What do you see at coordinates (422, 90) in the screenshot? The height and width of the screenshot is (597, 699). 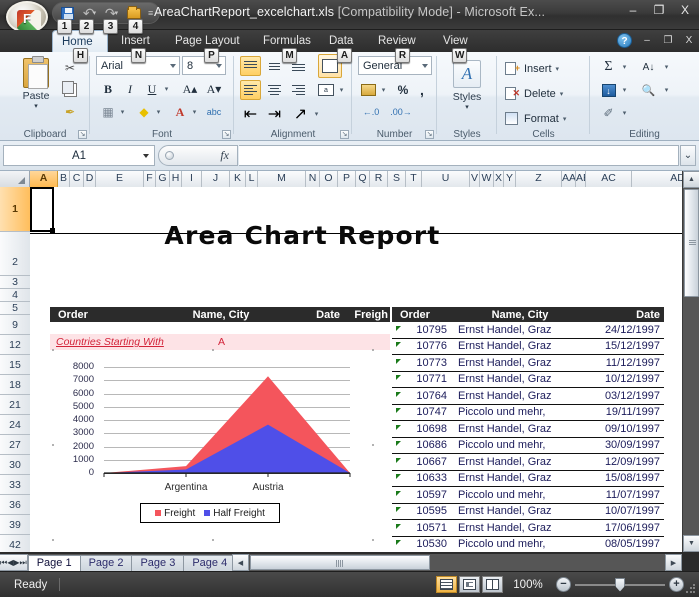 I see `comma-style-button: ,` at bounding box center [422, 90].